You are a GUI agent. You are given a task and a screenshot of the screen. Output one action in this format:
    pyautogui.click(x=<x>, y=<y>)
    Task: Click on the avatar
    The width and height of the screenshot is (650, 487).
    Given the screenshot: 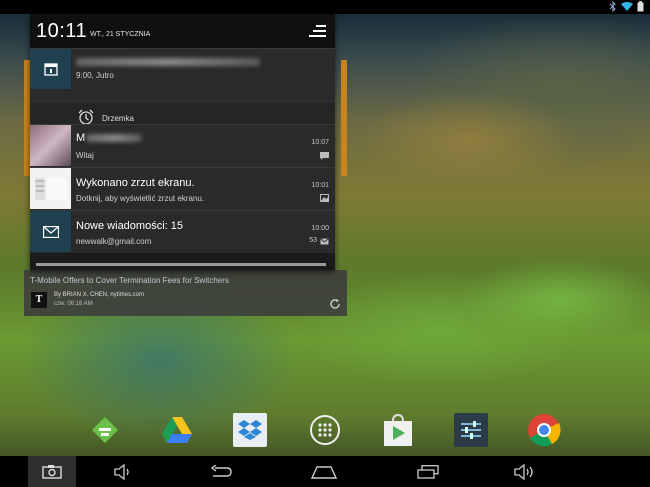 What is the action you would take?
    pyautogui.click(x=50, y=145)
    